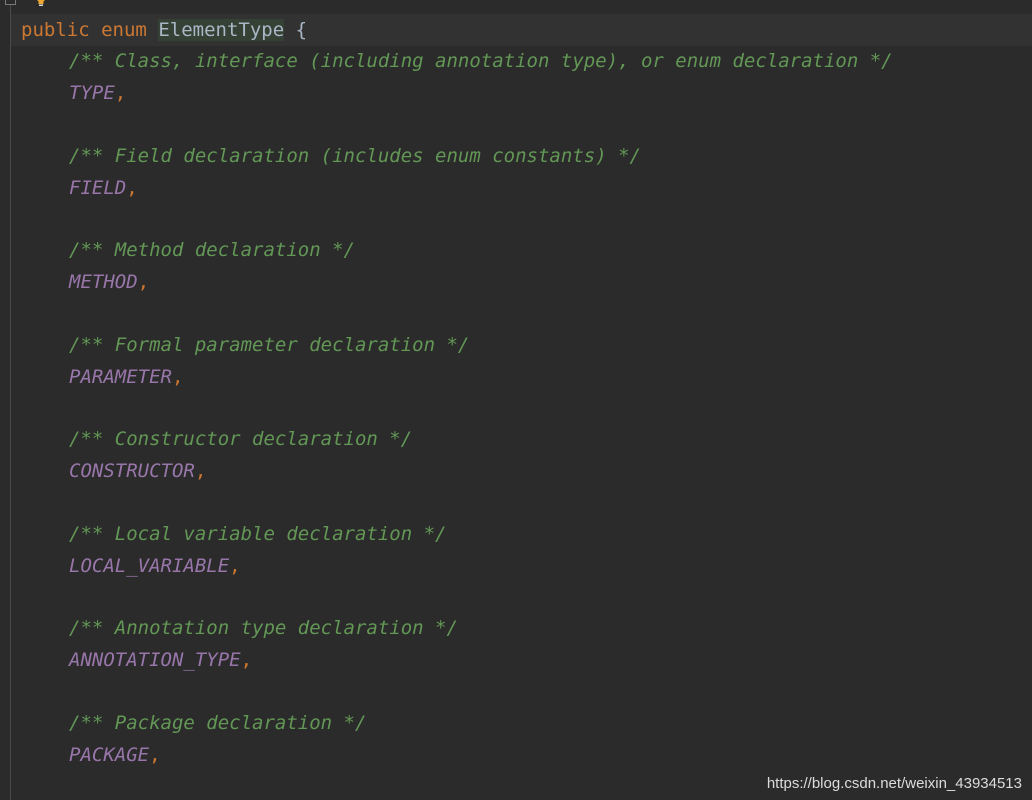  What do you see at coordinates (149, 566) in the screenshot?
I see `enum-constant: LOCAL_VARIABLE` at bounding box center [149, 566].